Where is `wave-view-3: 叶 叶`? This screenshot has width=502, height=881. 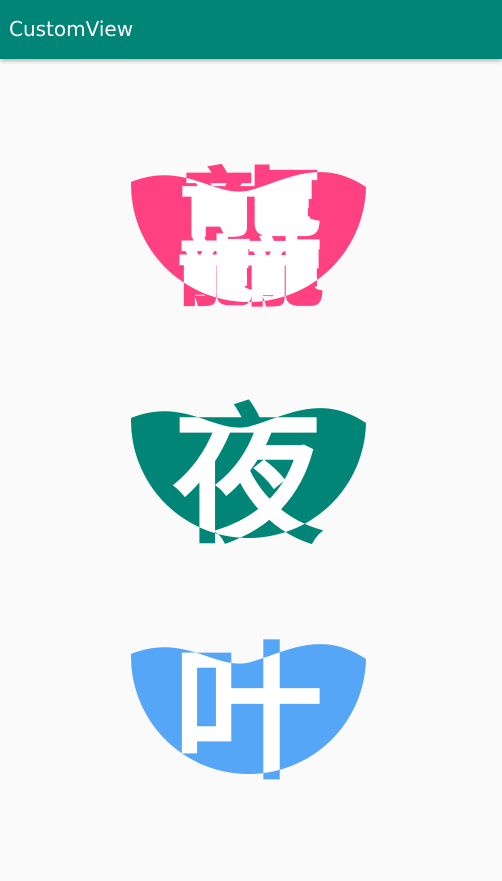
wave-view-3: 叶 叶 is located at coordinates (246, 707).